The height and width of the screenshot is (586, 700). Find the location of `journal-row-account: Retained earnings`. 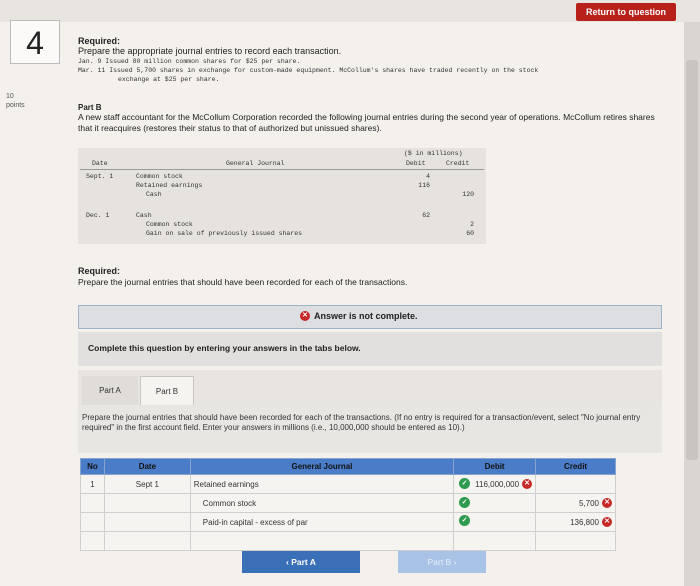

journal-row-account: Retained earnings is located at coordinates (169, 185).